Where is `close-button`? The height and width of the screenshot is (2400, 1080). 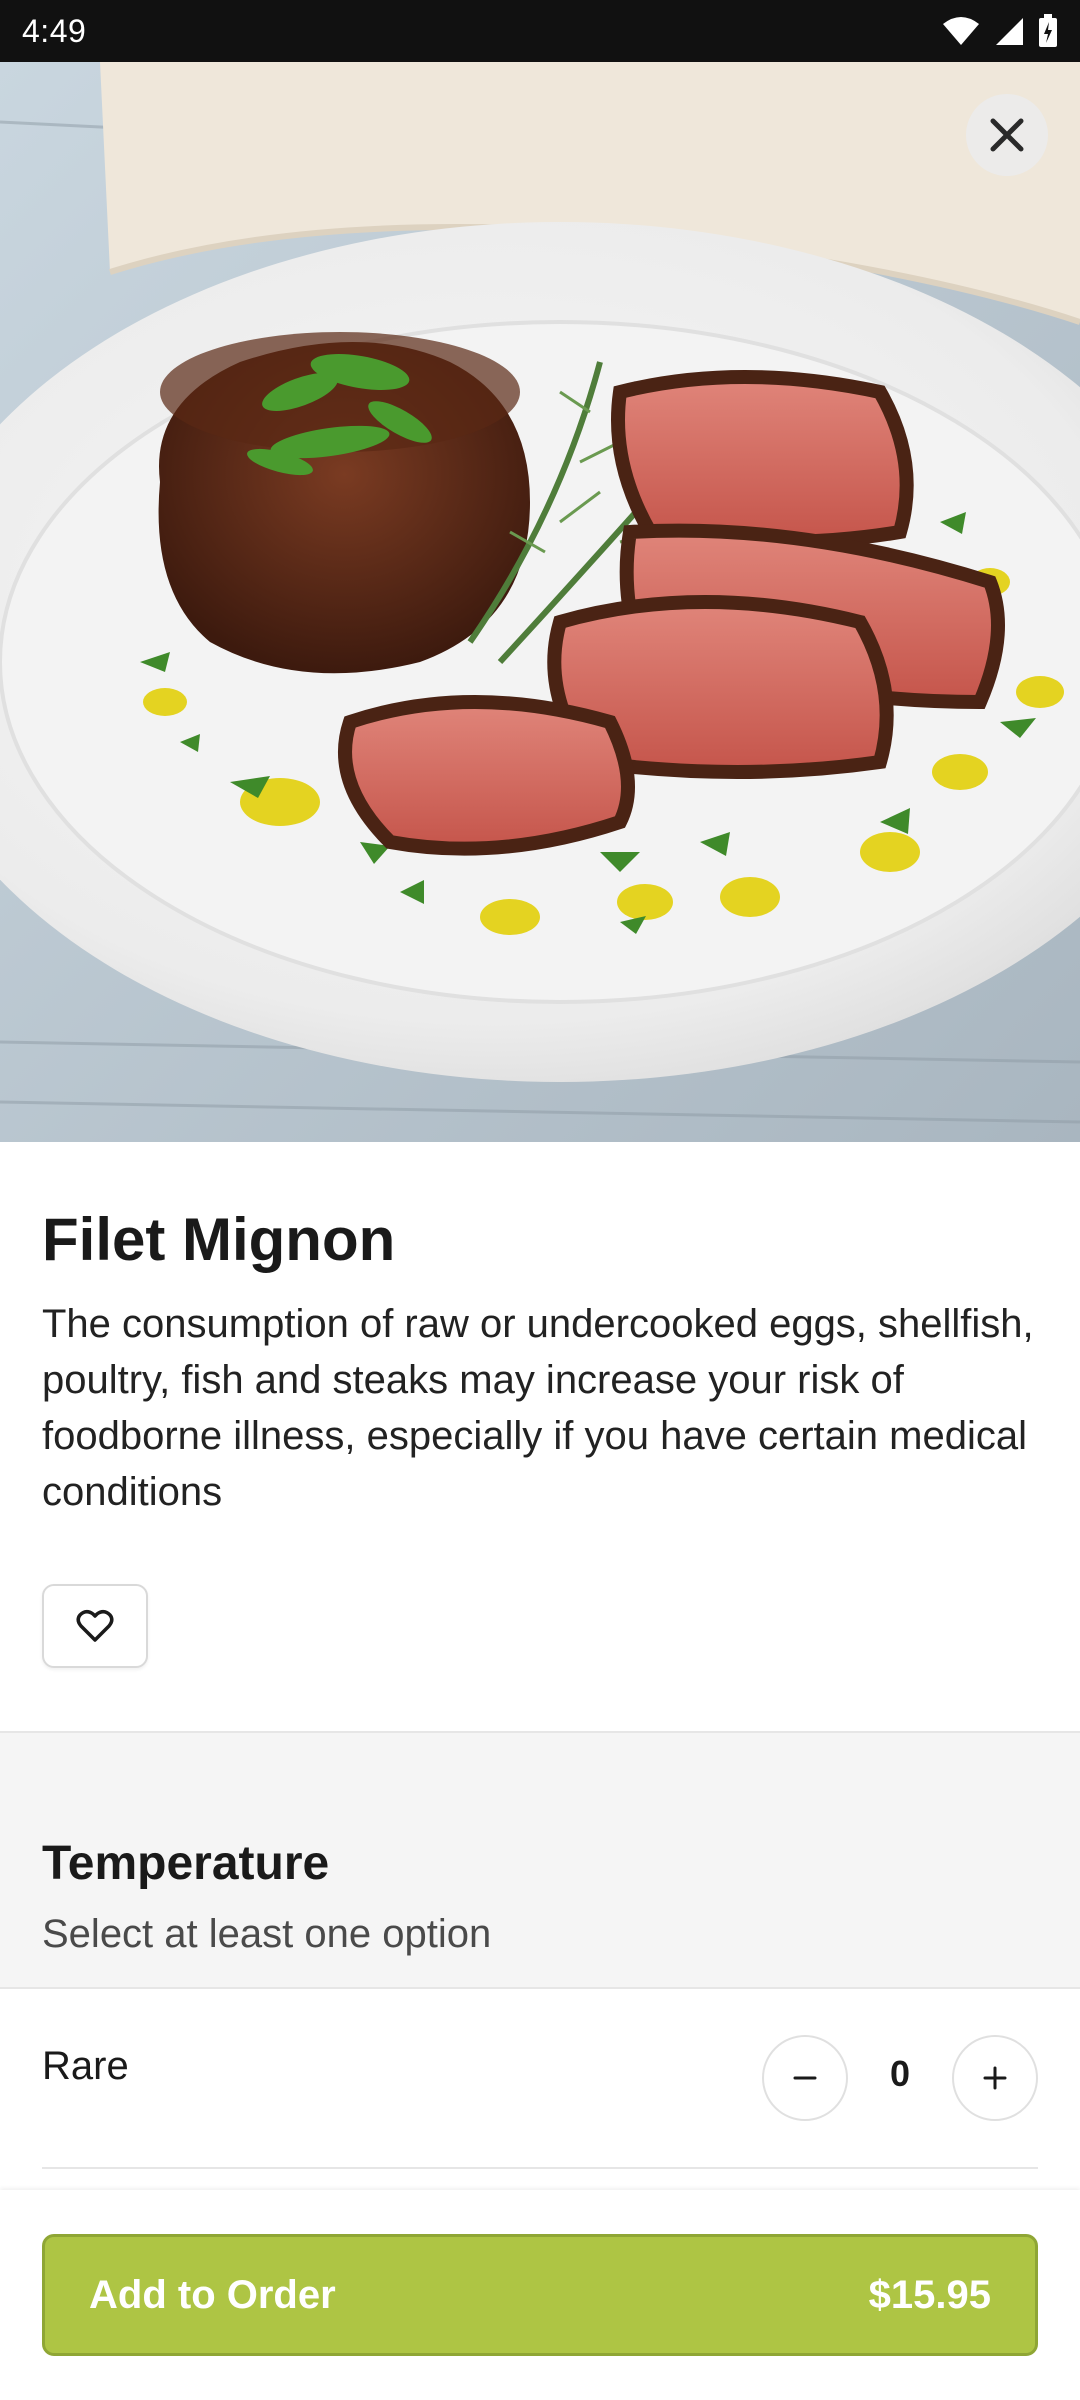 close-button is located at coordinates (1007, 135).